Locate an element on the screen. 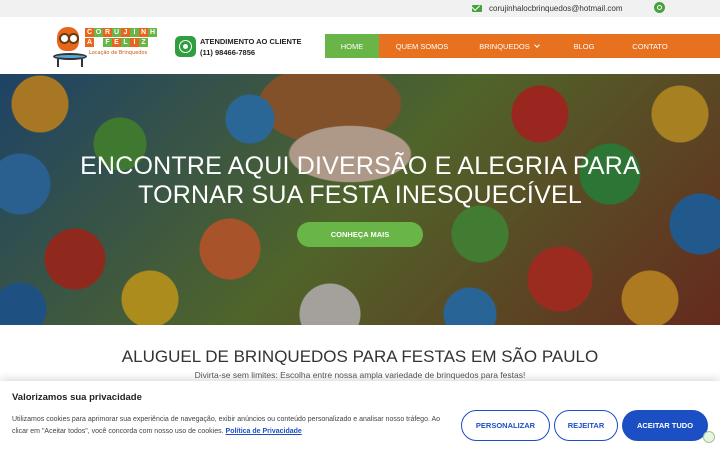 This screenshot has height=450, width=720. logo-letter: H is located at coordinates (152, 32).